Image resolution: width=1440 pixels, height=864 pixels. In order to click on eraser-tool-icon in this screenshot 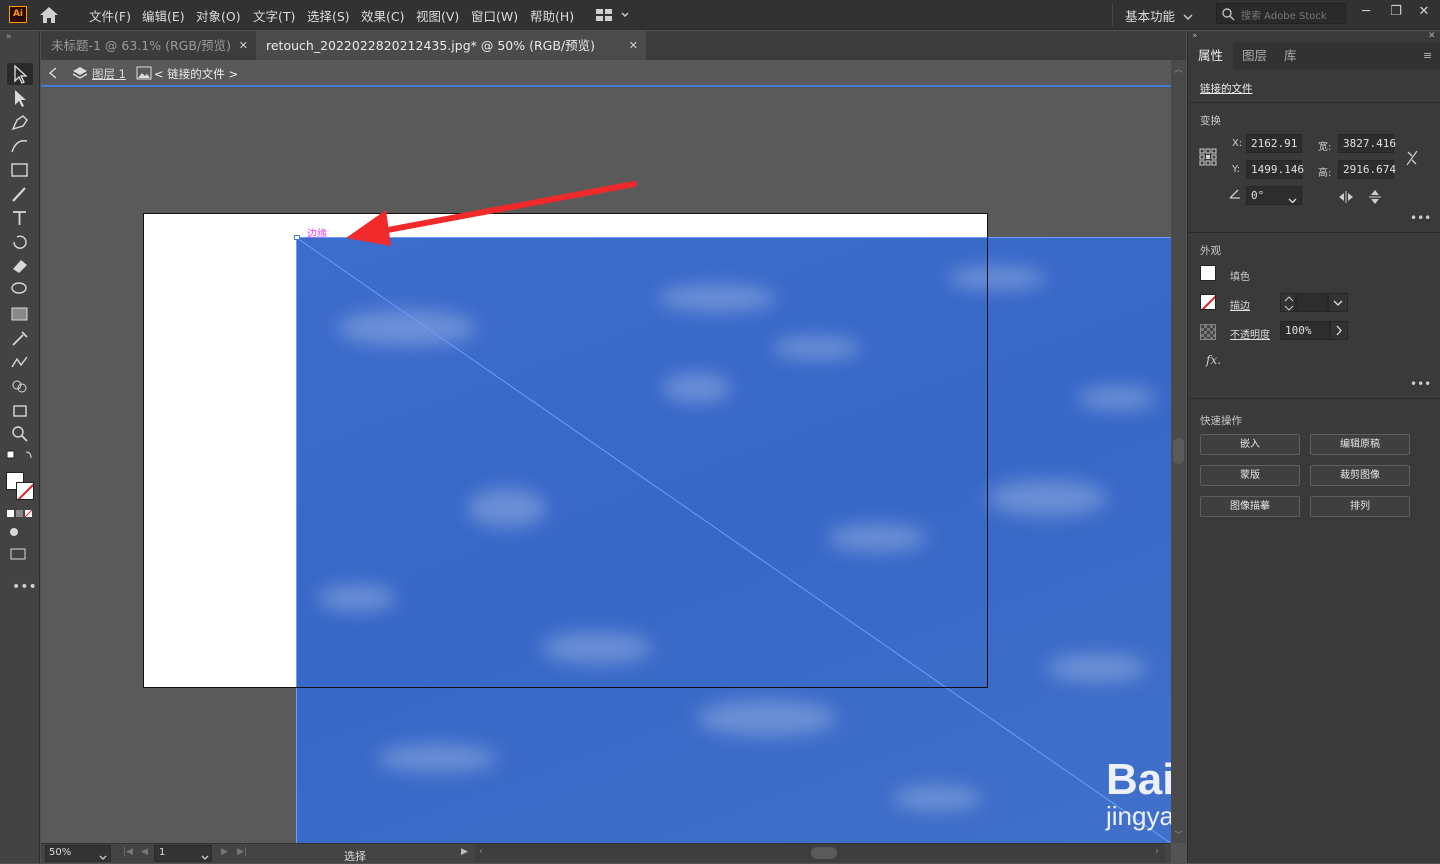, I will do `click(20, 266)`.